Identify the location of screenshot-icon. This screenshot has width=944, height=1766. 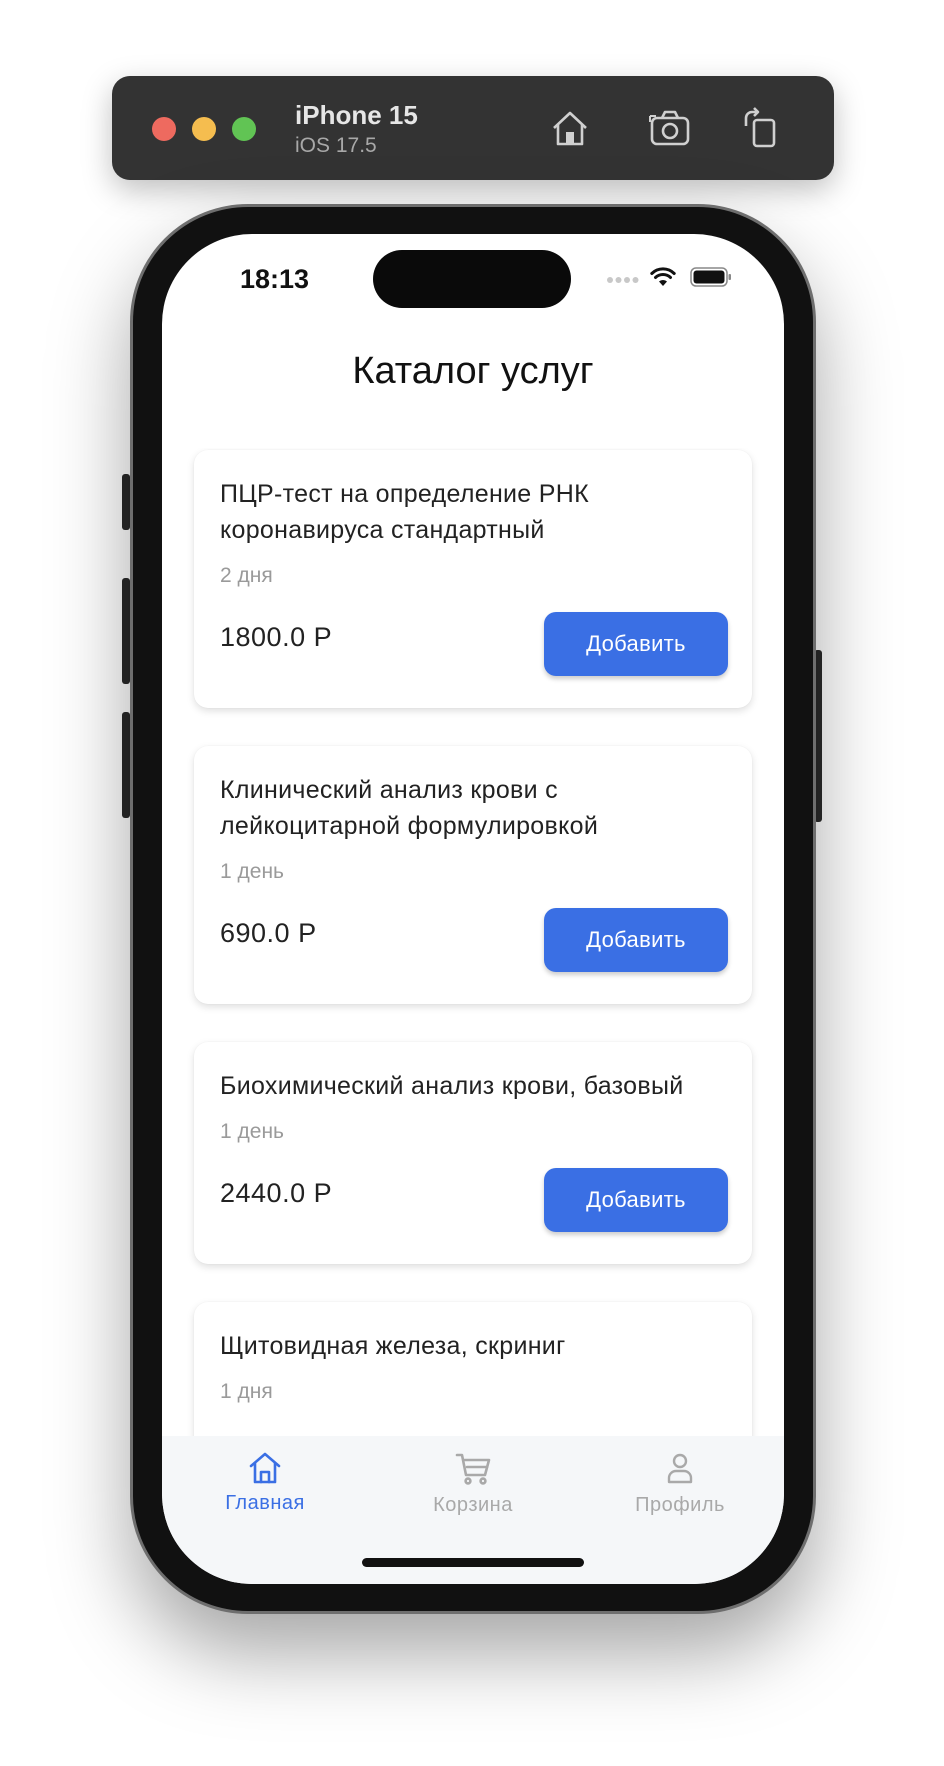
(670, 128).